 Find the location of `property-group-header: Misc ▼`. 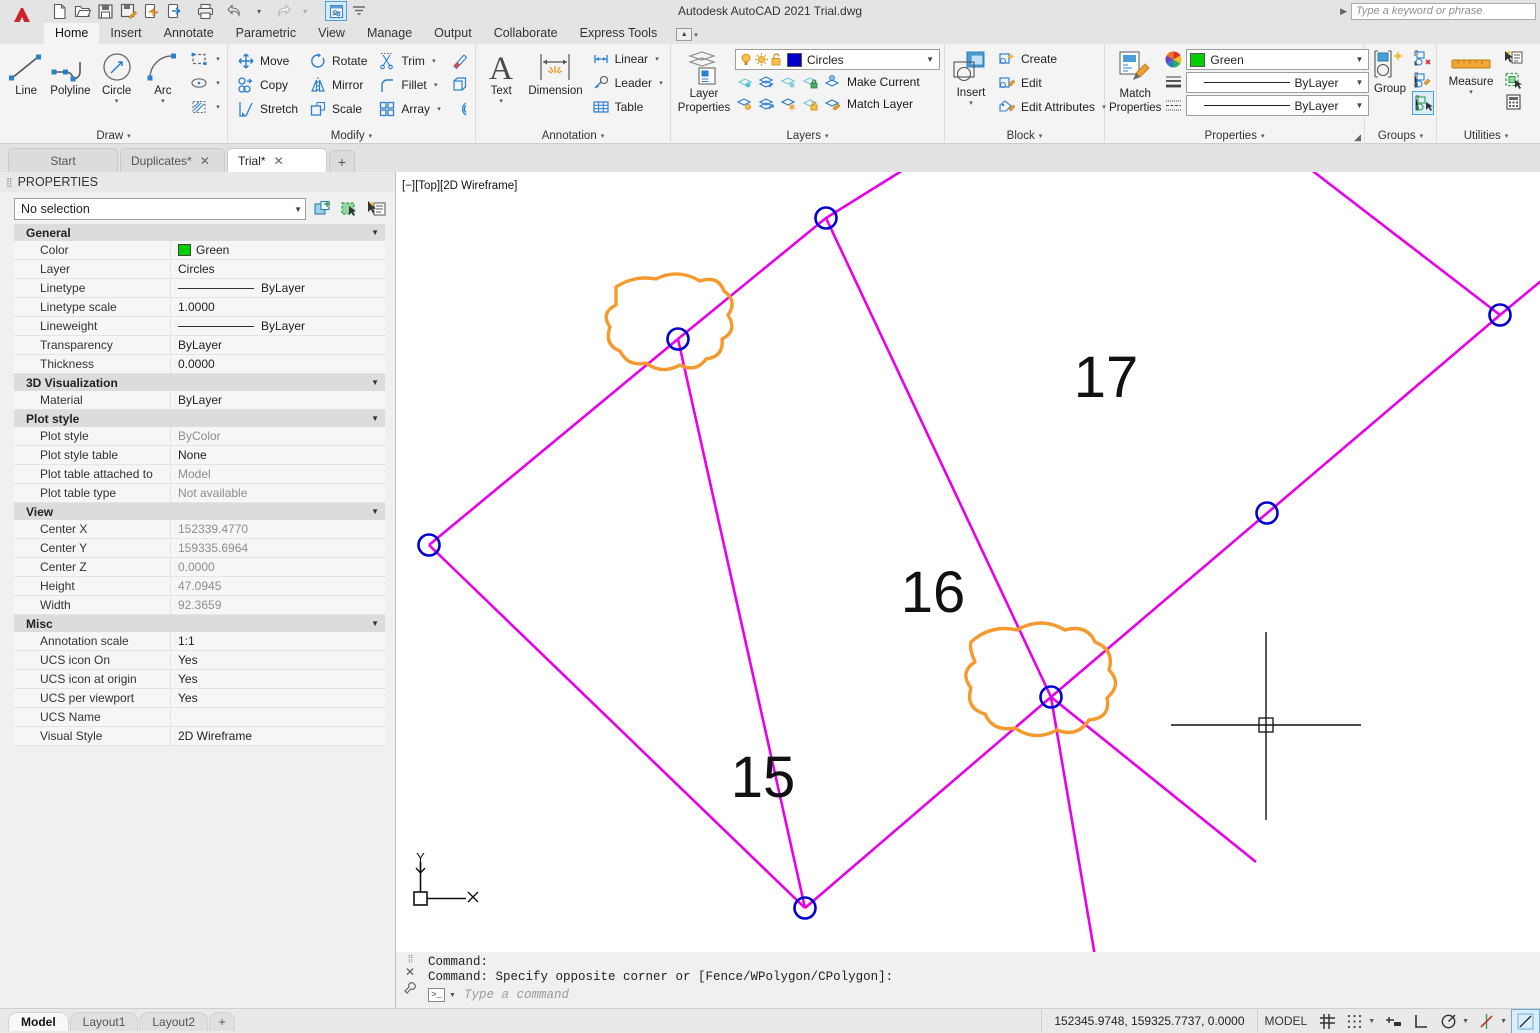

property-group-header: Misc ▼ is located at coordinates (199, 623).